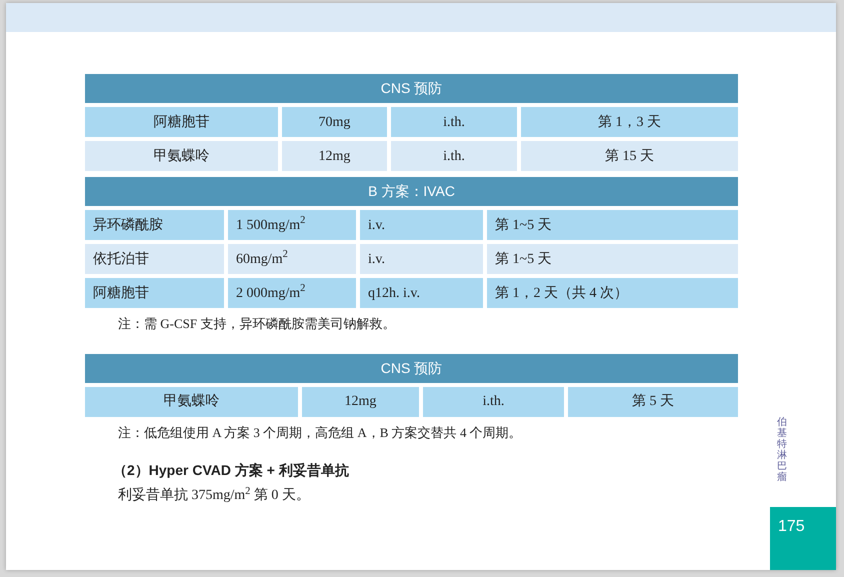 The height and width of the screenshot is (577, 844). Describe the element at coordinates (629, 122) in the screenshot. I see `table-cell: 第 1，3 天` at that location.